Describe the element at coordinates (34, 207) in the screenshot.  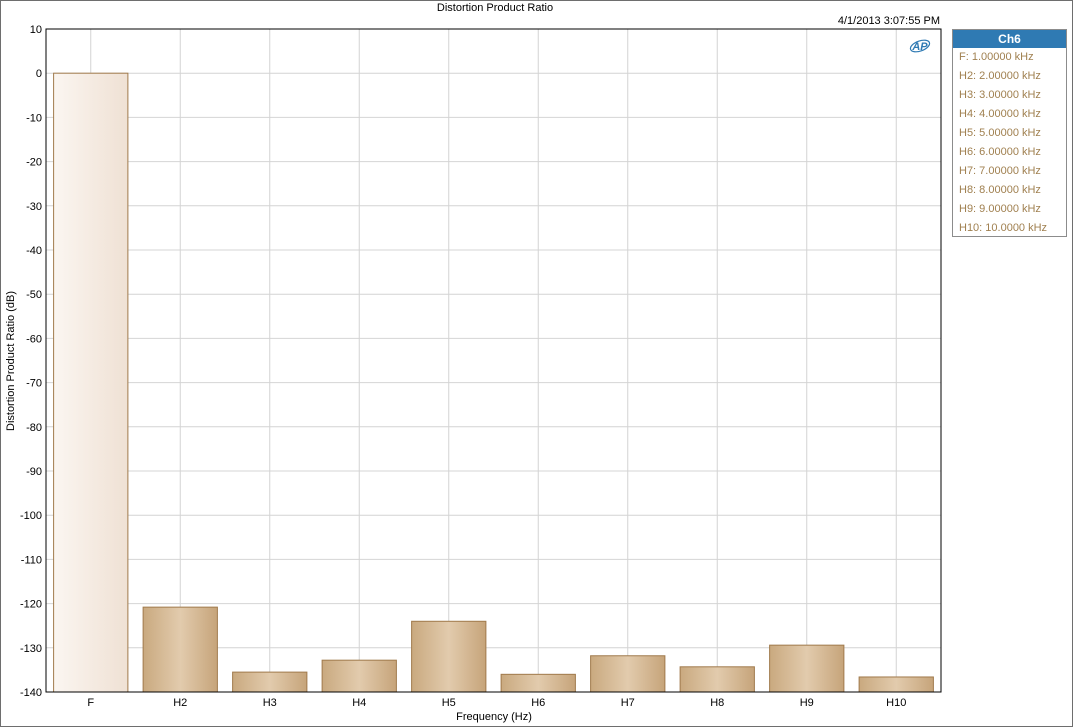
I see `y-tick-label: -30` at that location.